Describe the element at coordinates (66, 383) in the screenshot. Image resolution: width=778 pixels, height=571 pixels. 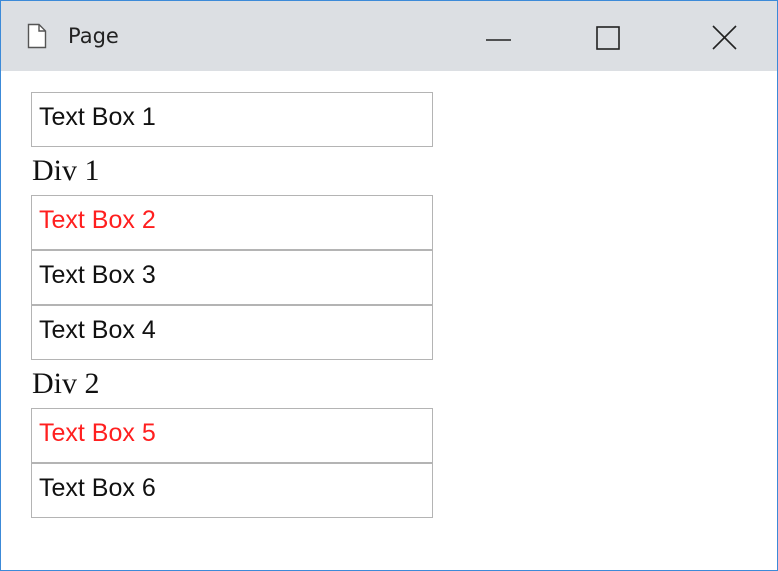
I see `div-2-label: Div 2` at that location.